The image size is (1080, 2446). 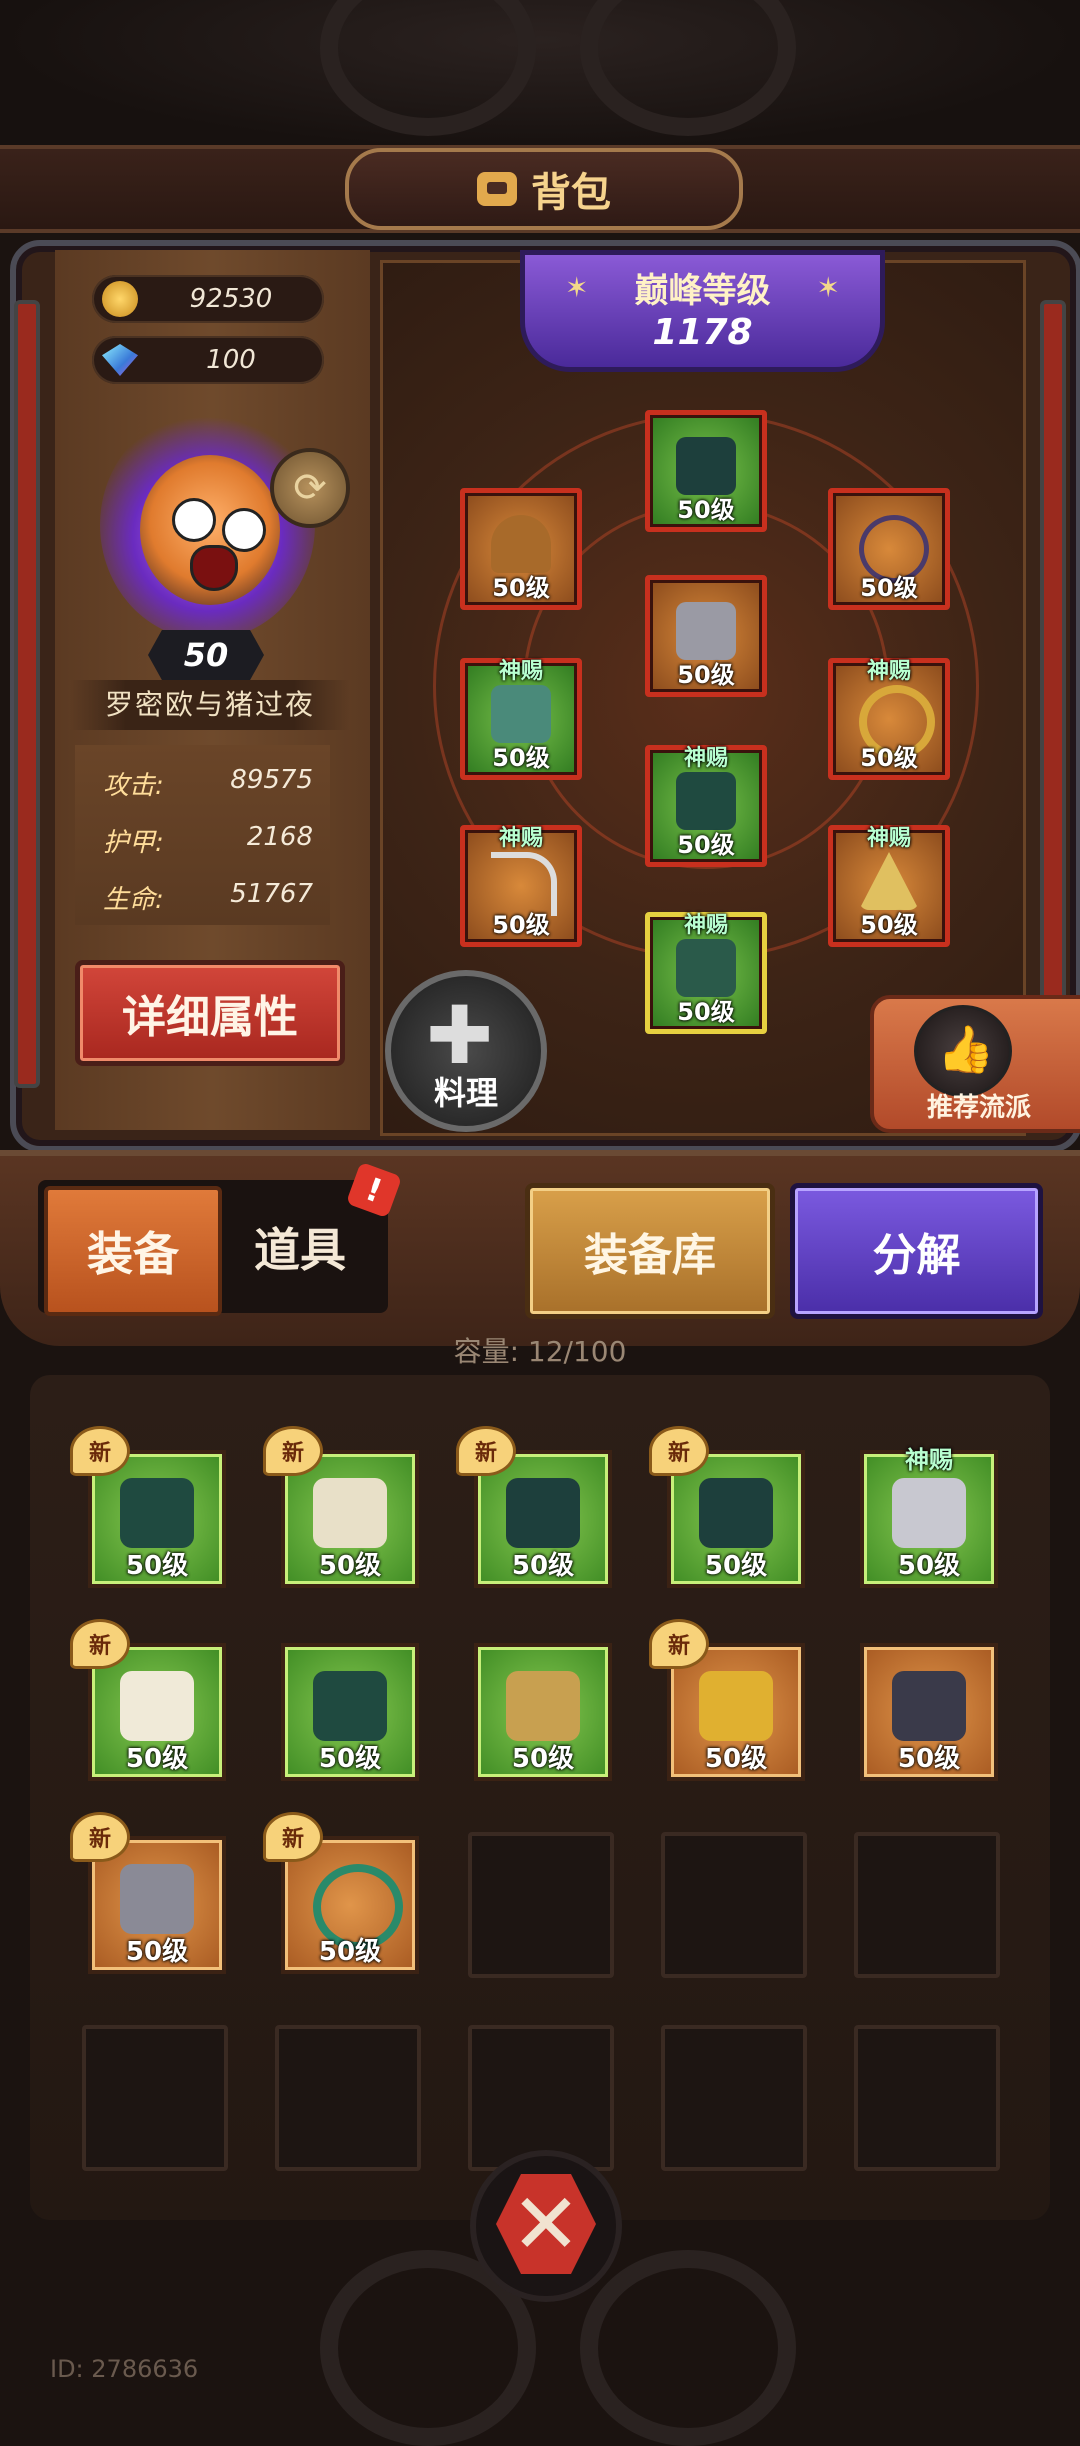 What do you see at coordinates (231, 360) in the screenshot?
I see `gem-amount: 100` at bounding box center [231, 360].